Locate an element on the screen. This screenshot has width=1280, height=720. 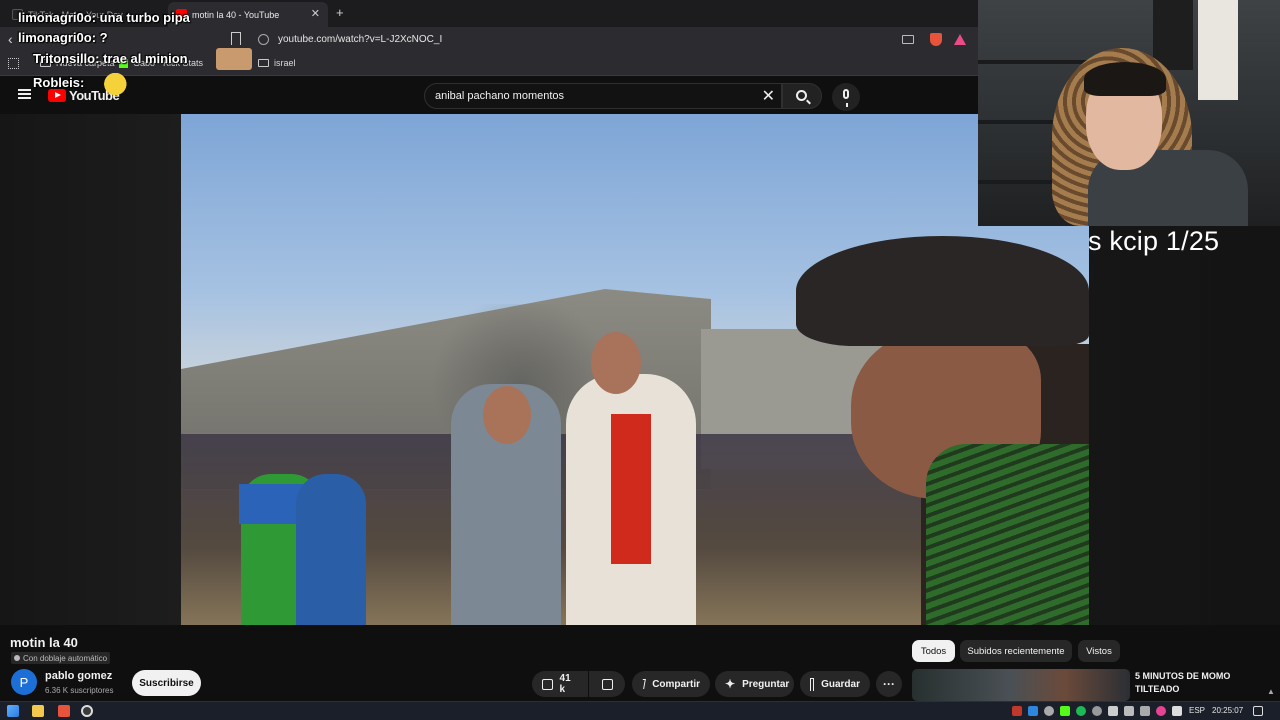
url-field: youtube.com/watch?v=L-J2XcNOC_I is located at coordinates (360, 39).